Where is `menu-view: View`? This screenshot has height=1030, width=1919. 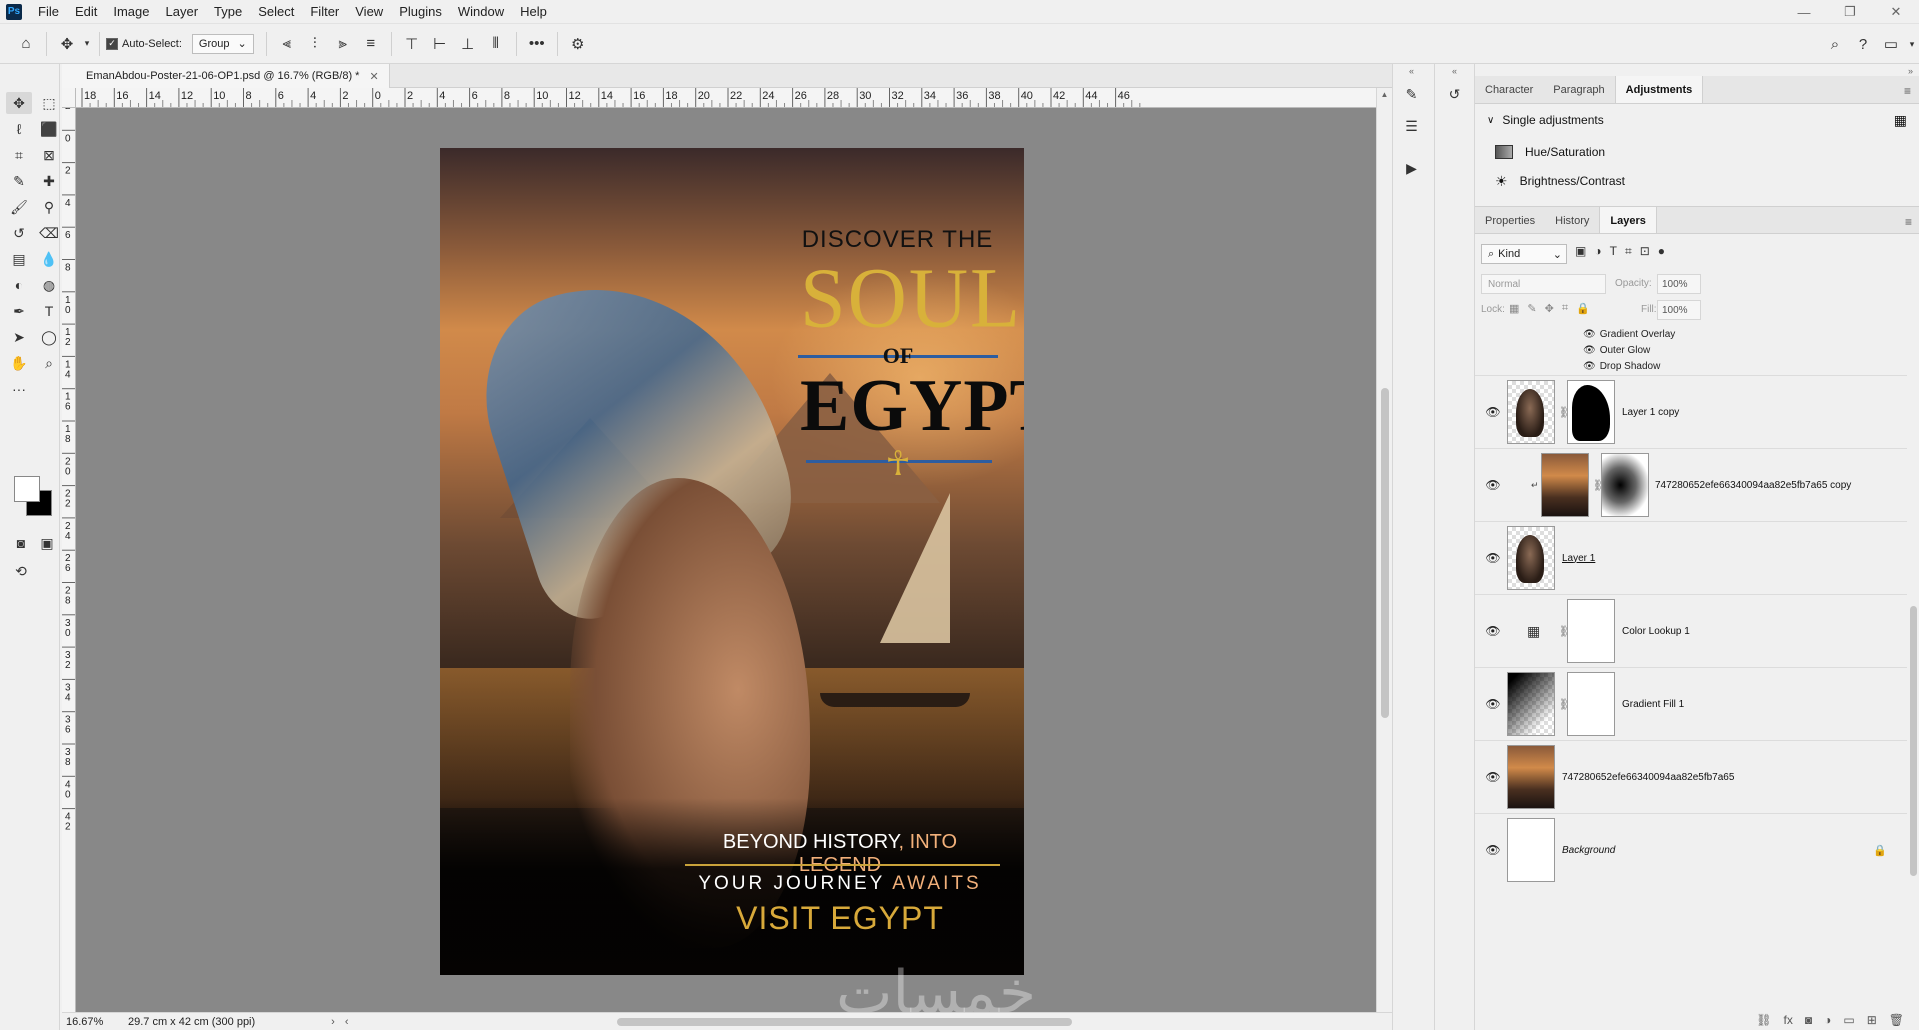 menu-view: View is located at coordinates (369, 12).